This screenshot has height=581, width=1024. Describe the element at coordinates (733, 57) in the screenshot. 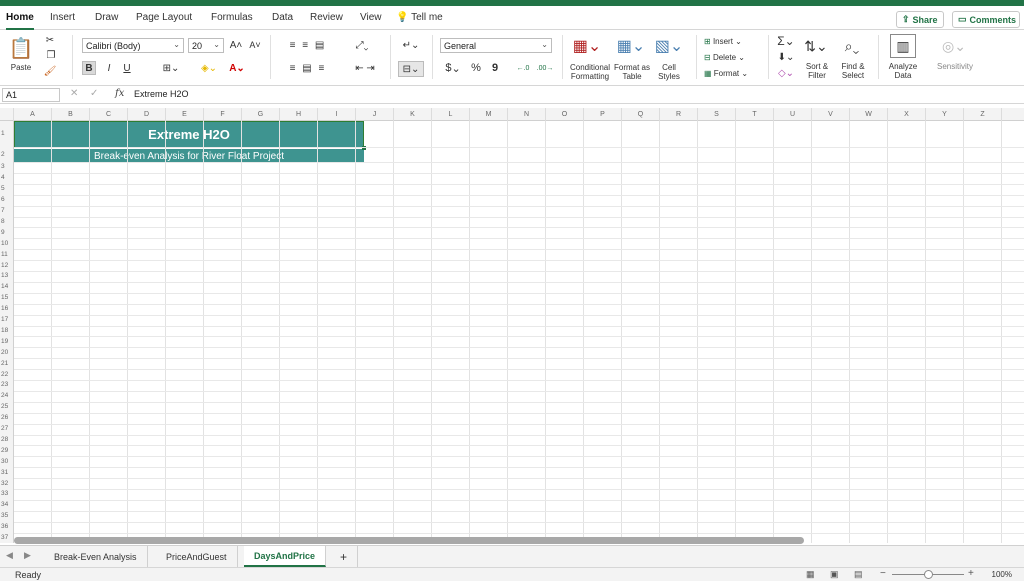

I see `delete-cells-button: ⊟ Delete ⌄` at that location.